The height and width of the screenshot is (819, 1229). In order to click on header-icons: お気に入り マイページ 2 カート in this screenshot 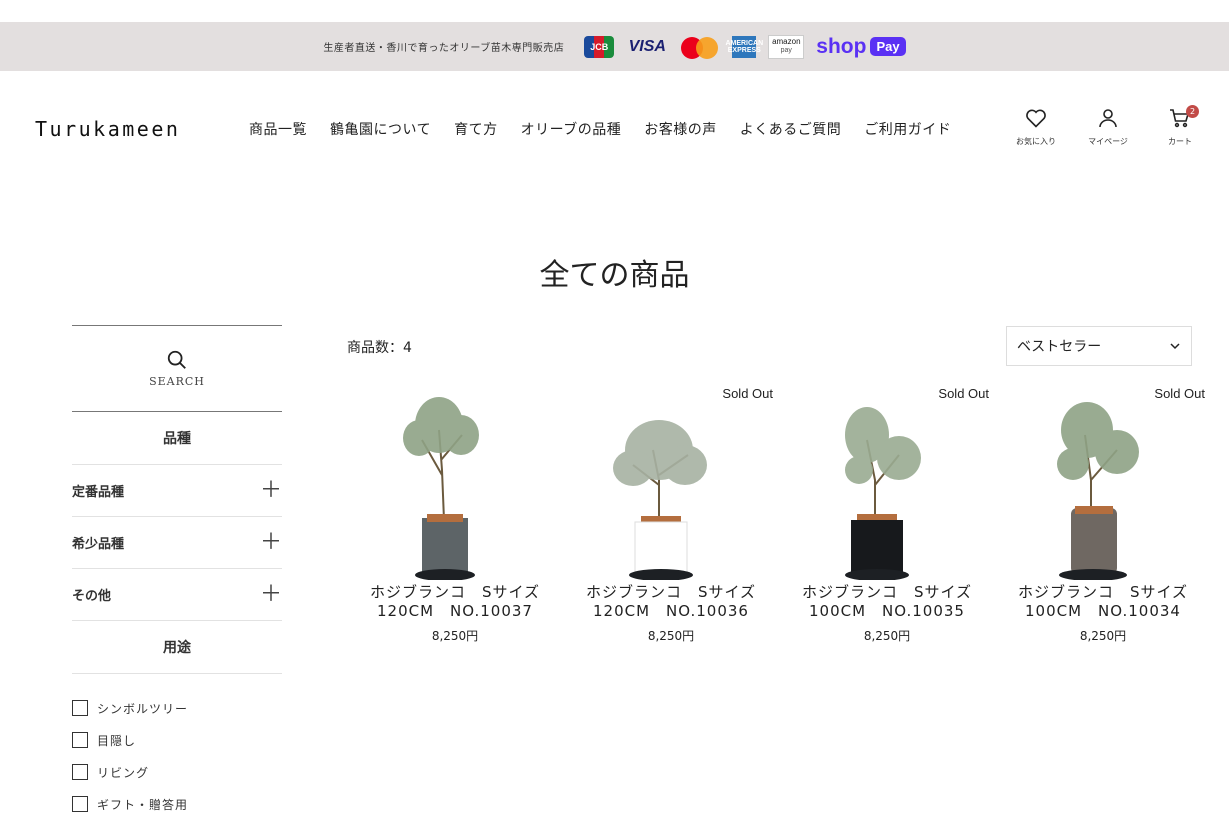, I will do `click(1108, 126)`.